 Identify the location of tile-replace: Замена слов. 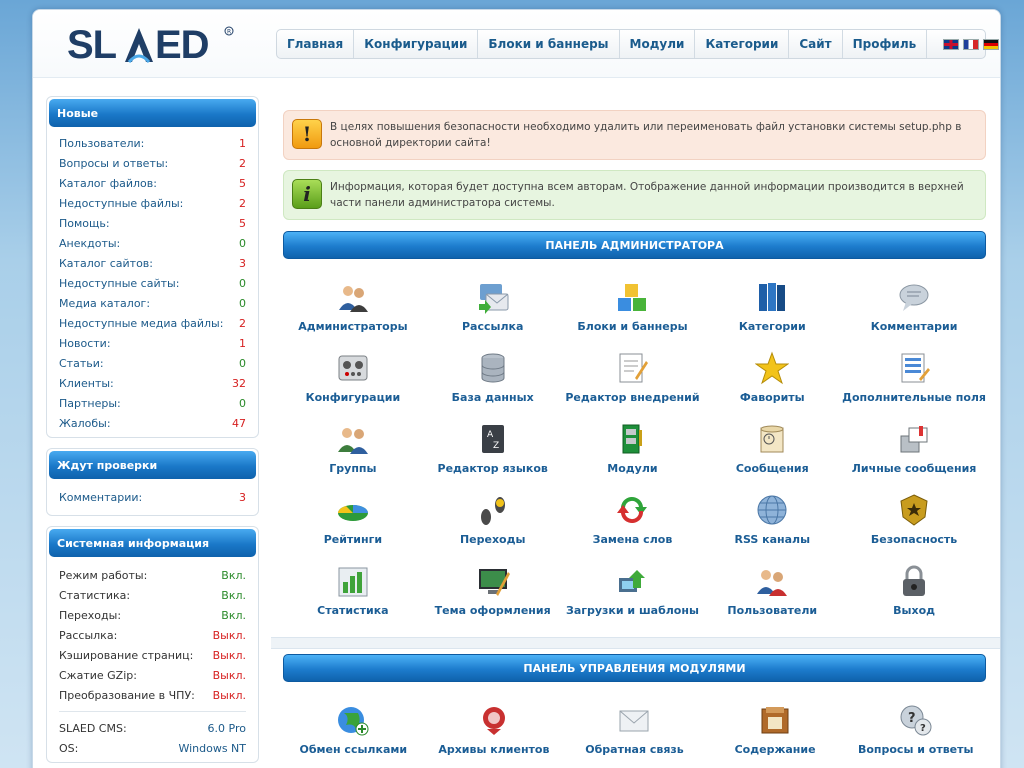
(633, 515).